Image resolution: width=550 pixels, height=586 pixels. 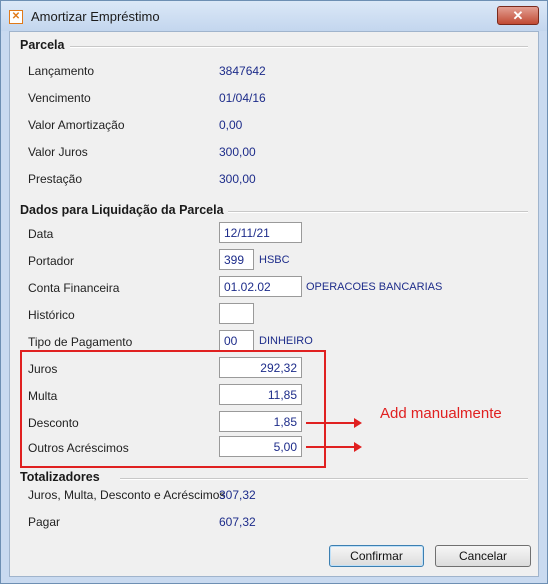 I want to click on total-acrescimos-label: Juros, Multa, Desconto e Acréscimos, so click(x=127, y=495).